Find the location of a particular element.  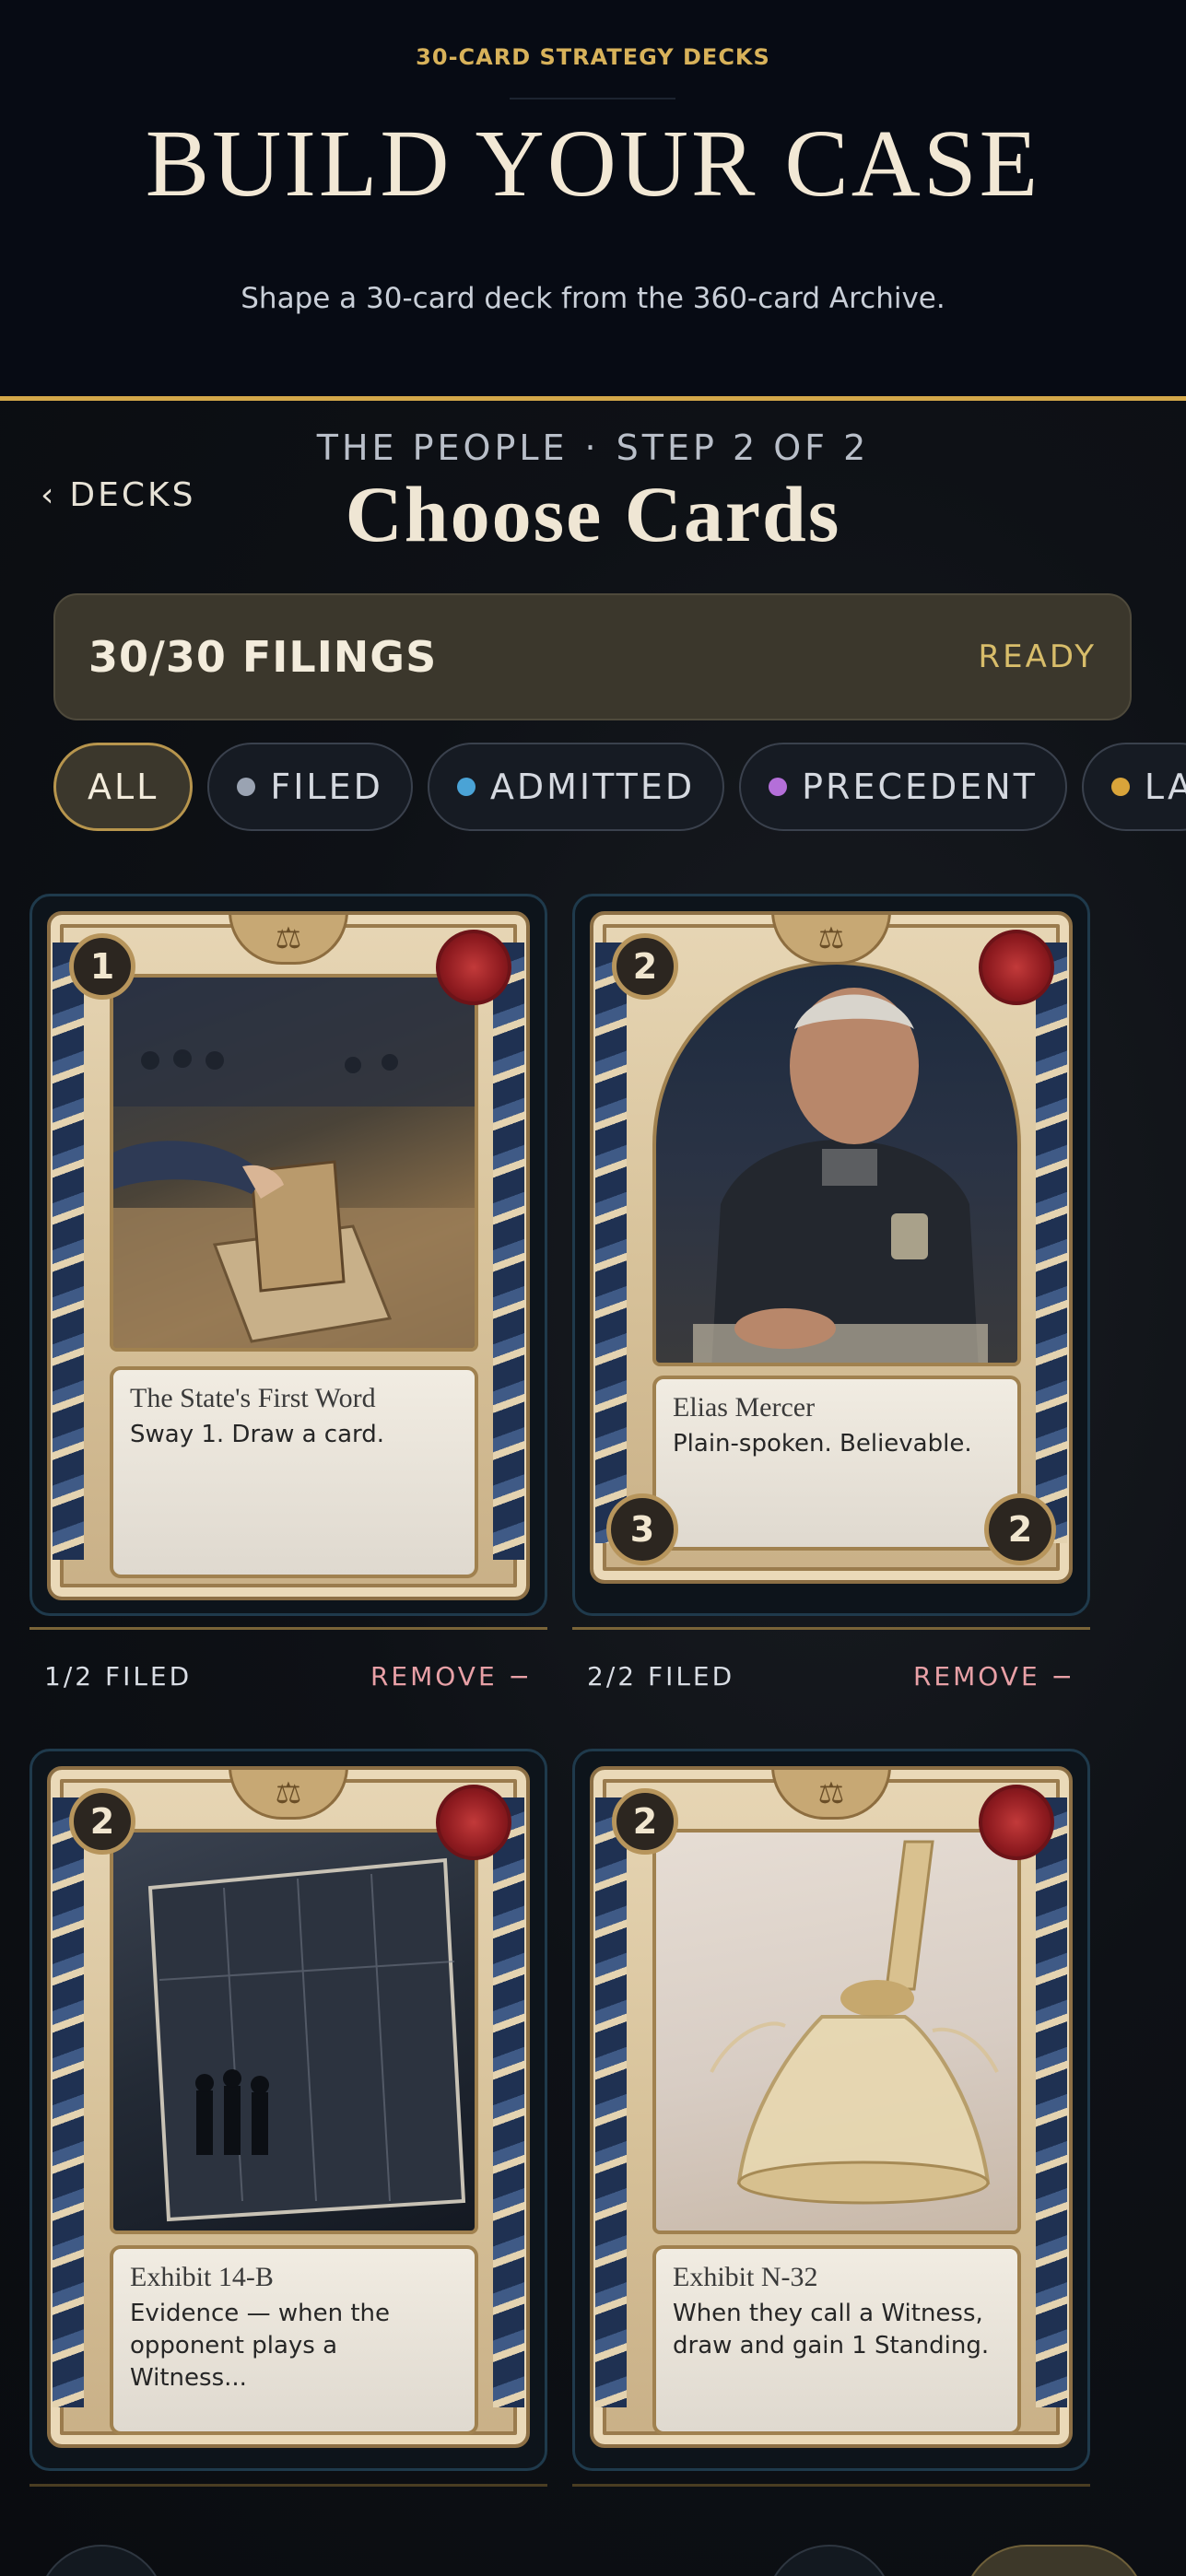

filed-count: 1/2 FILED is located at coordinates (118, 1676).